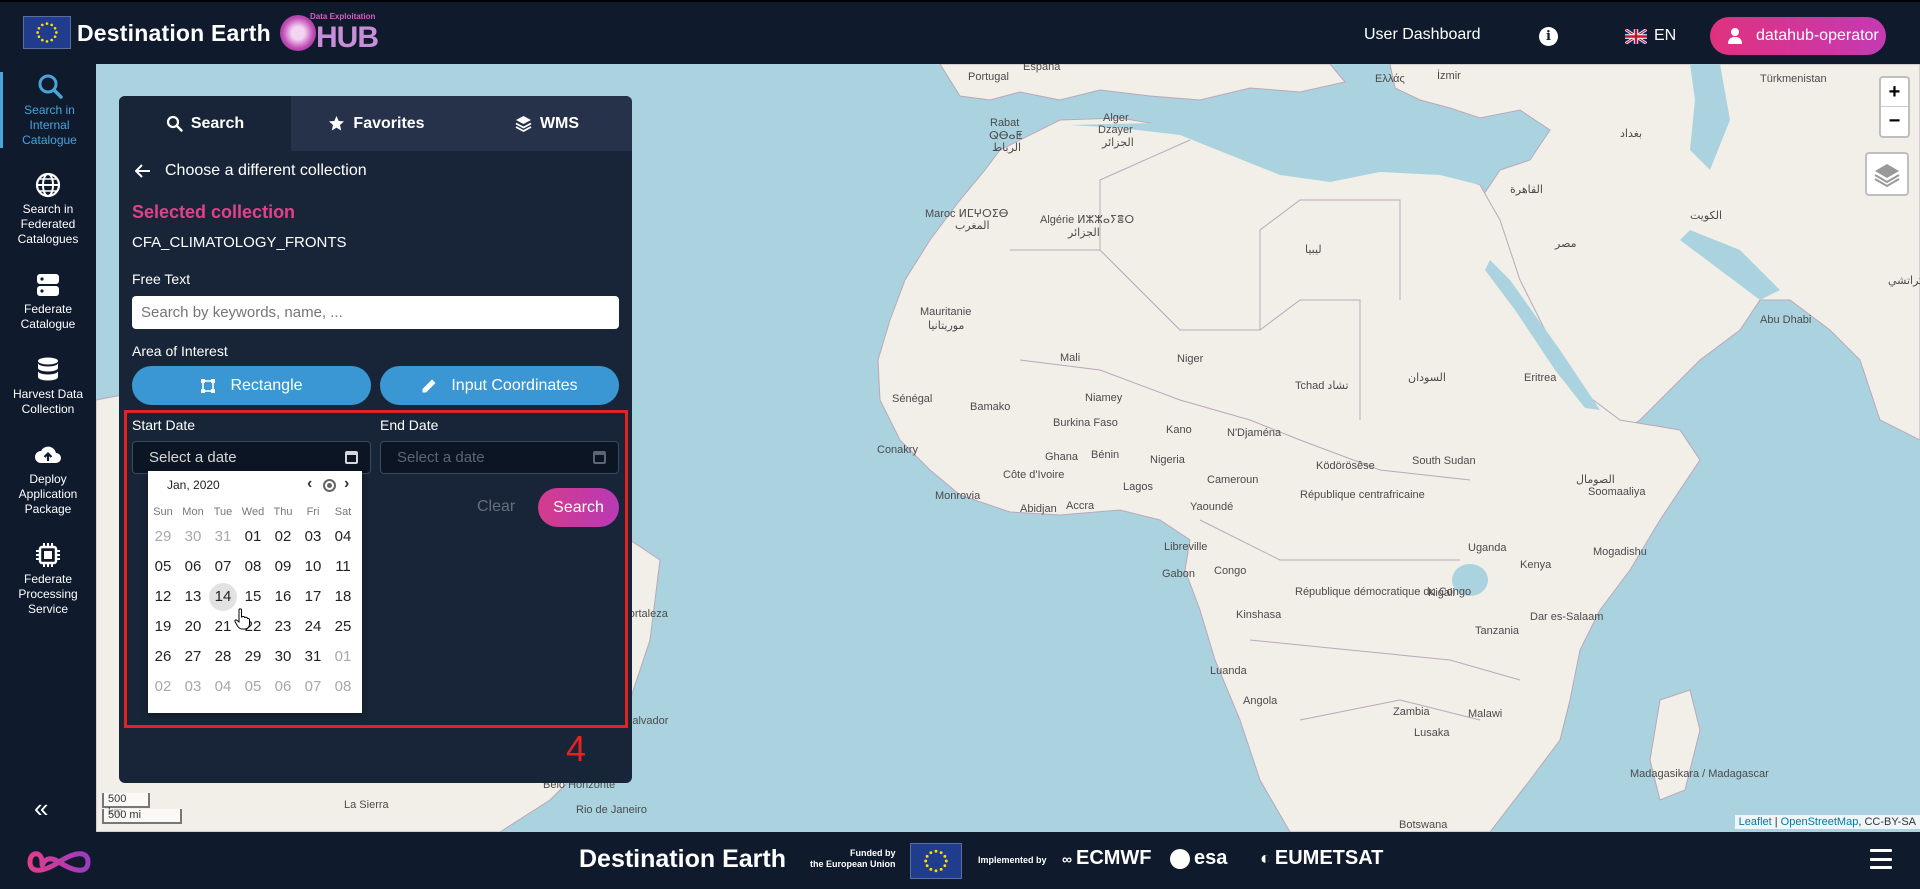  Describe the element at coordinates (48, 555) in the screenshot. I see `chip-icon` at that location.